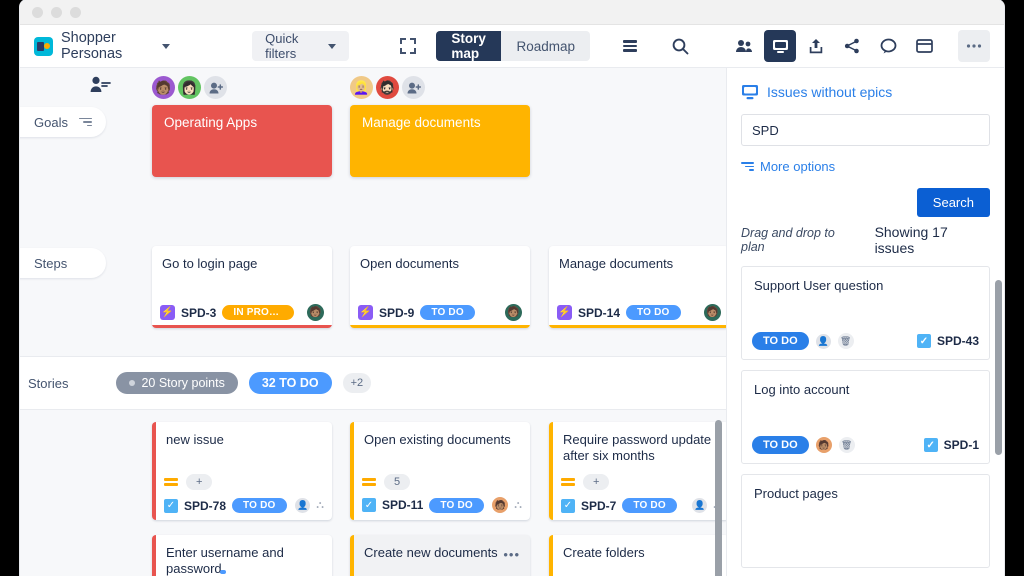  I want to click on drag-hint: Drag and drop to plan, so click(788, 240).